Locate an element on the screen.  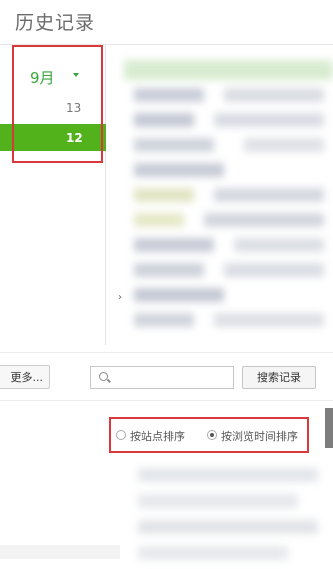
history-detail-blurred is located at coordinates (225, 514).